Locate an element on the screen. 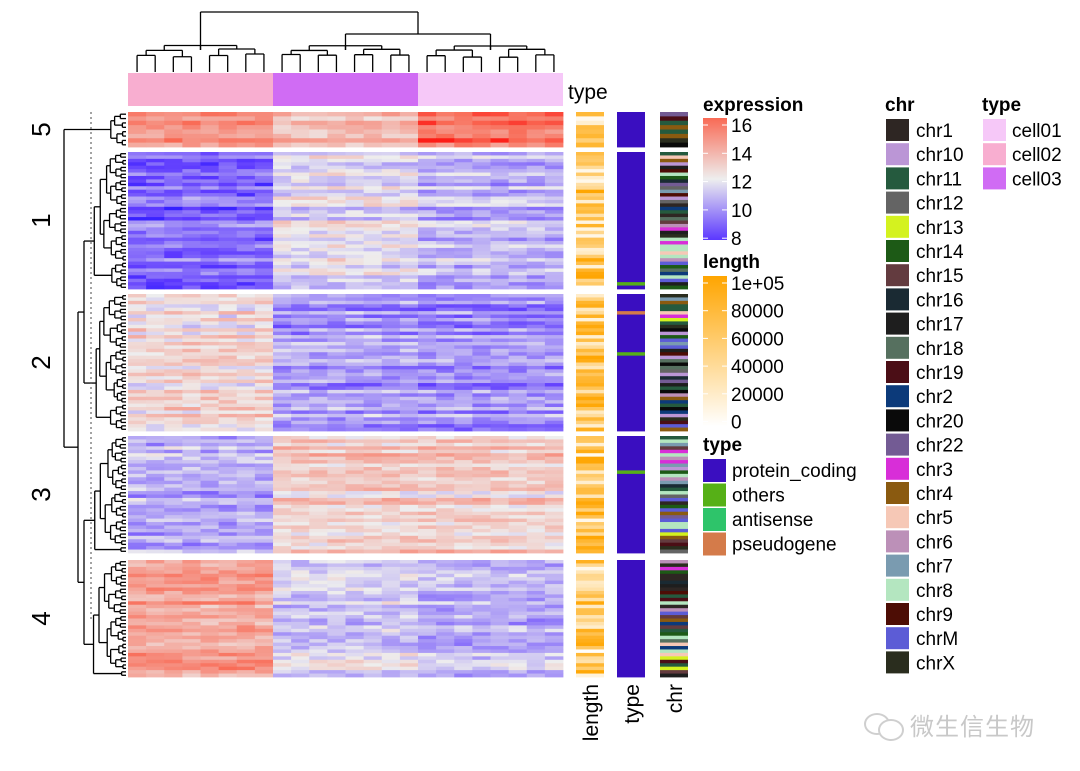  legend-label-cell02: cell02 is located at coordinates (1037, 155).